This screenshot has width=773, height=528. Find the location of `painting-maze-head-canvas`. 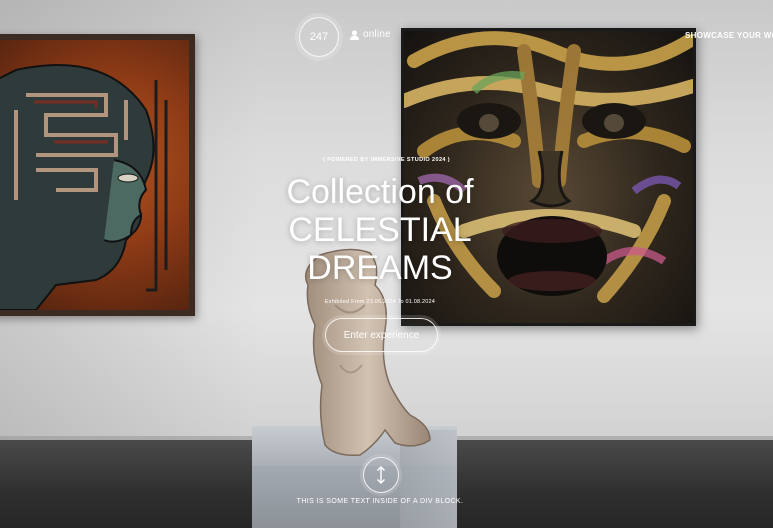

painting-maze-head-canvas is located at coordinates (94, 175).